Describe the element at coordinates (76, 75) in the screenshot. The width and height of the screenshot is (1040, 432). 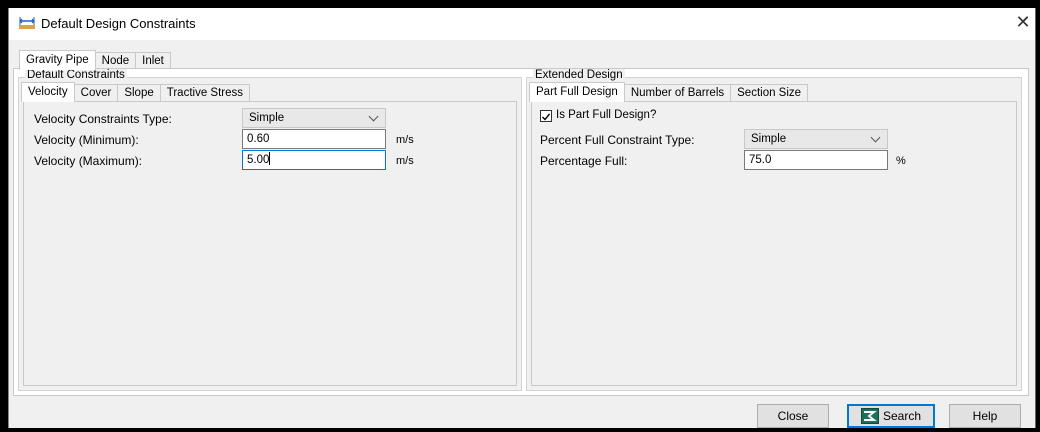
I see `default-constraints-title: Default Constraints` at that location.